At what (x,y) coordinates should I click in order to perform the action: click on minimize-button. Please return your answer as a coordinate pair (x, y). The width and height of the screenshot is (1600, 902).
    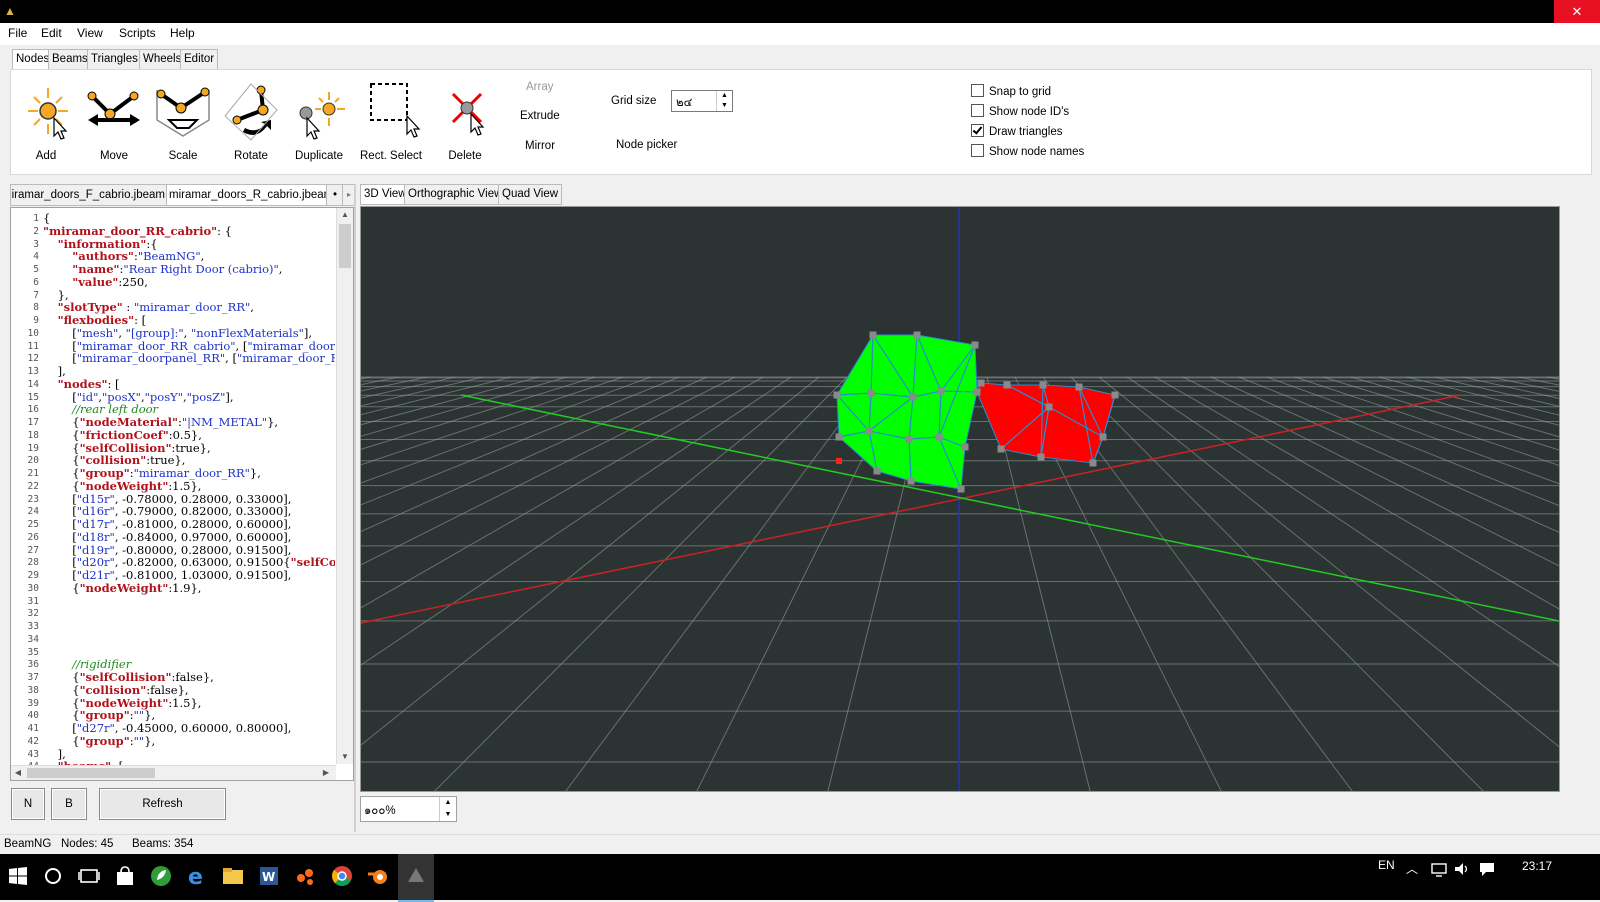
    Looking at the image, I should click on (1453, 11).